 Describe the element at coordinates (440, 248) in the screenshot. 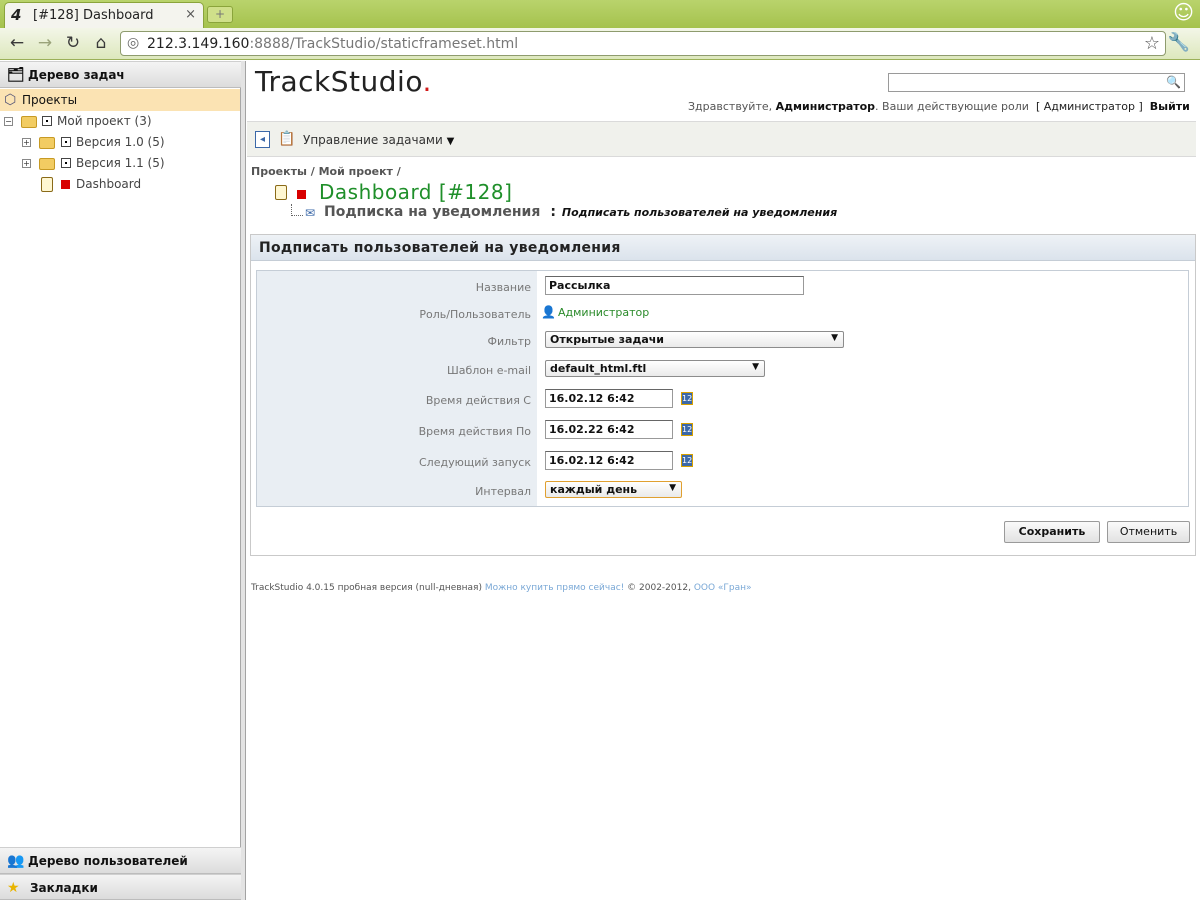

I see `form-title: Подписать пользователей на уведомления` at that location.